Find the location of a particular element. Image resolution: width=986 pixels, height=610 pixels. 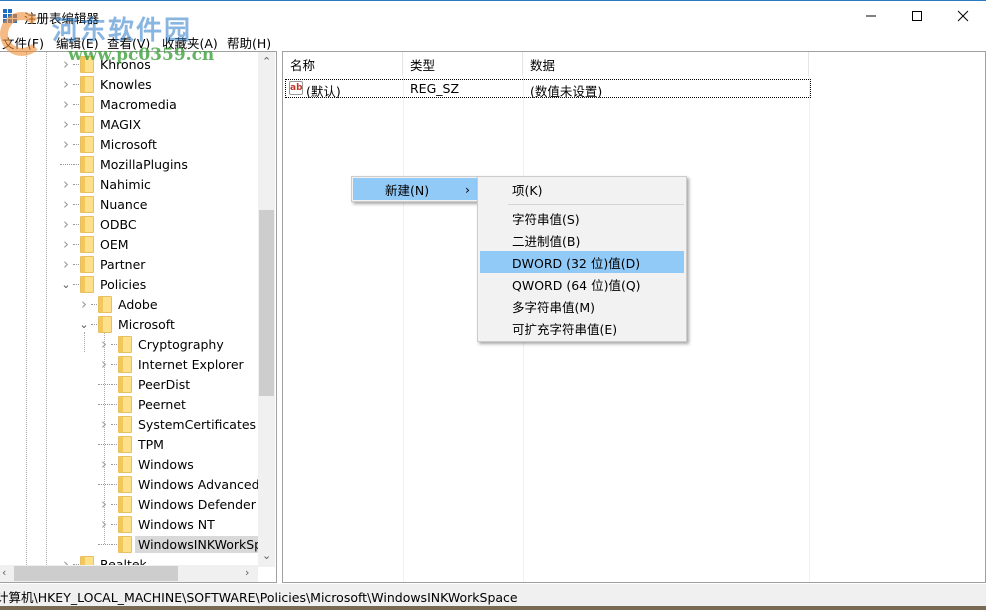

tree-item-label: Khronos is located at coordinates (125, 64).